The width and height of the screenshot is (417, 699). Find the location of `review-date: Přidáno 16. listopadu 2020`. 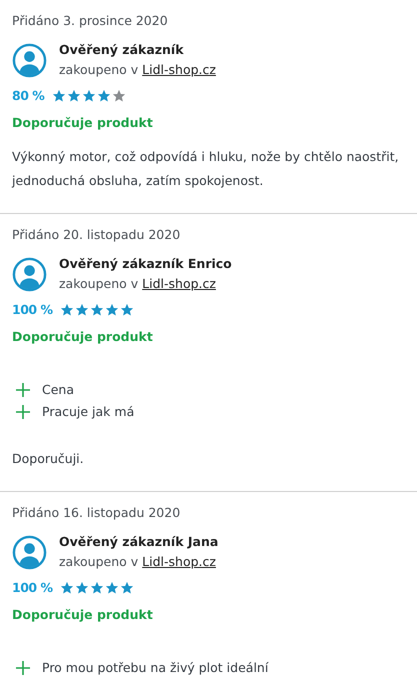

review-date: Přidáno 16. listopadu 2020 is located at coordinates (97, 513).